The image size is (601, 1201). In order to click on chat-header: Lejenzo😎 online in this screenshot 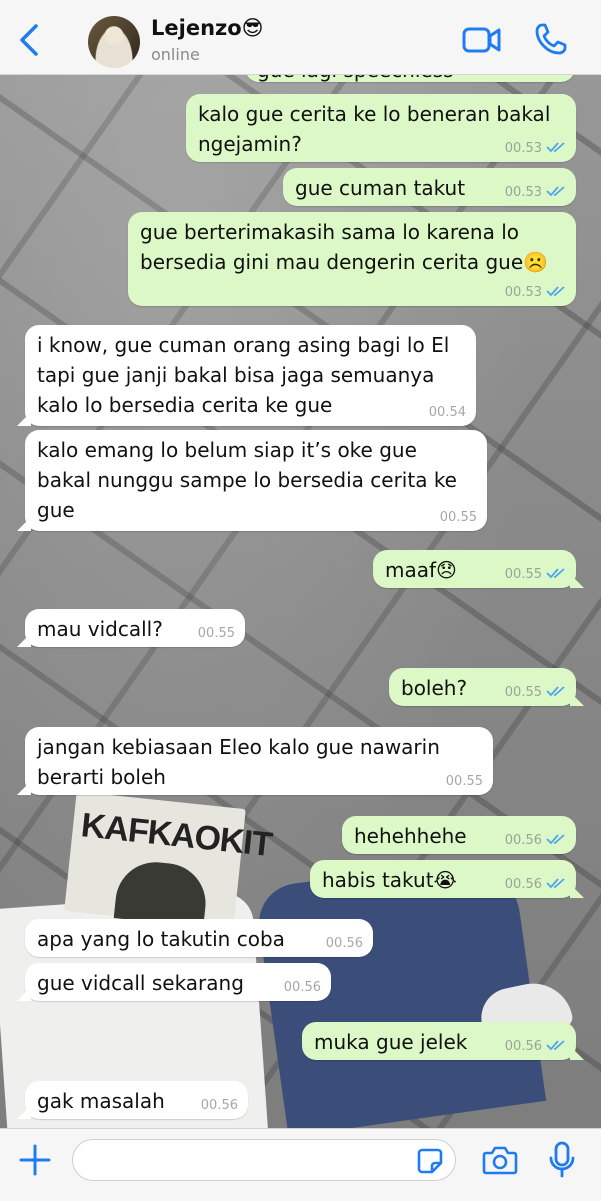, I will do `click(300, 37)`.